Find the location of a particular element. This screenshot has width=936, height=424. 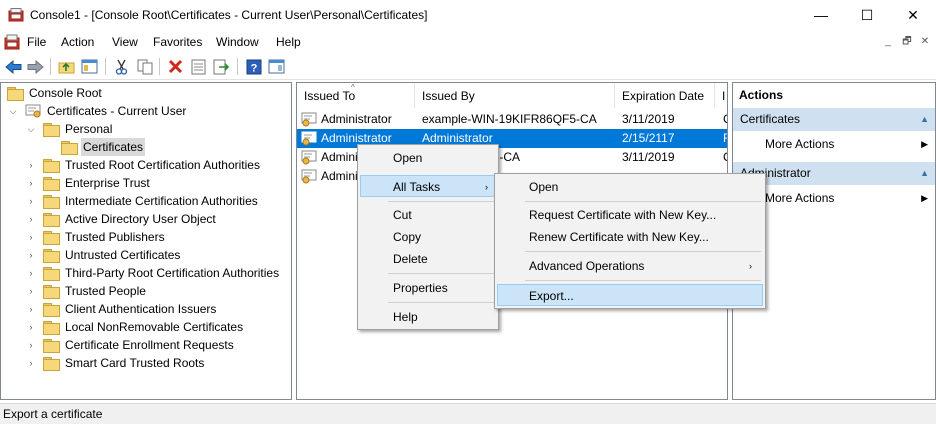

menu-window: Window is located at coordinates (237, 42).